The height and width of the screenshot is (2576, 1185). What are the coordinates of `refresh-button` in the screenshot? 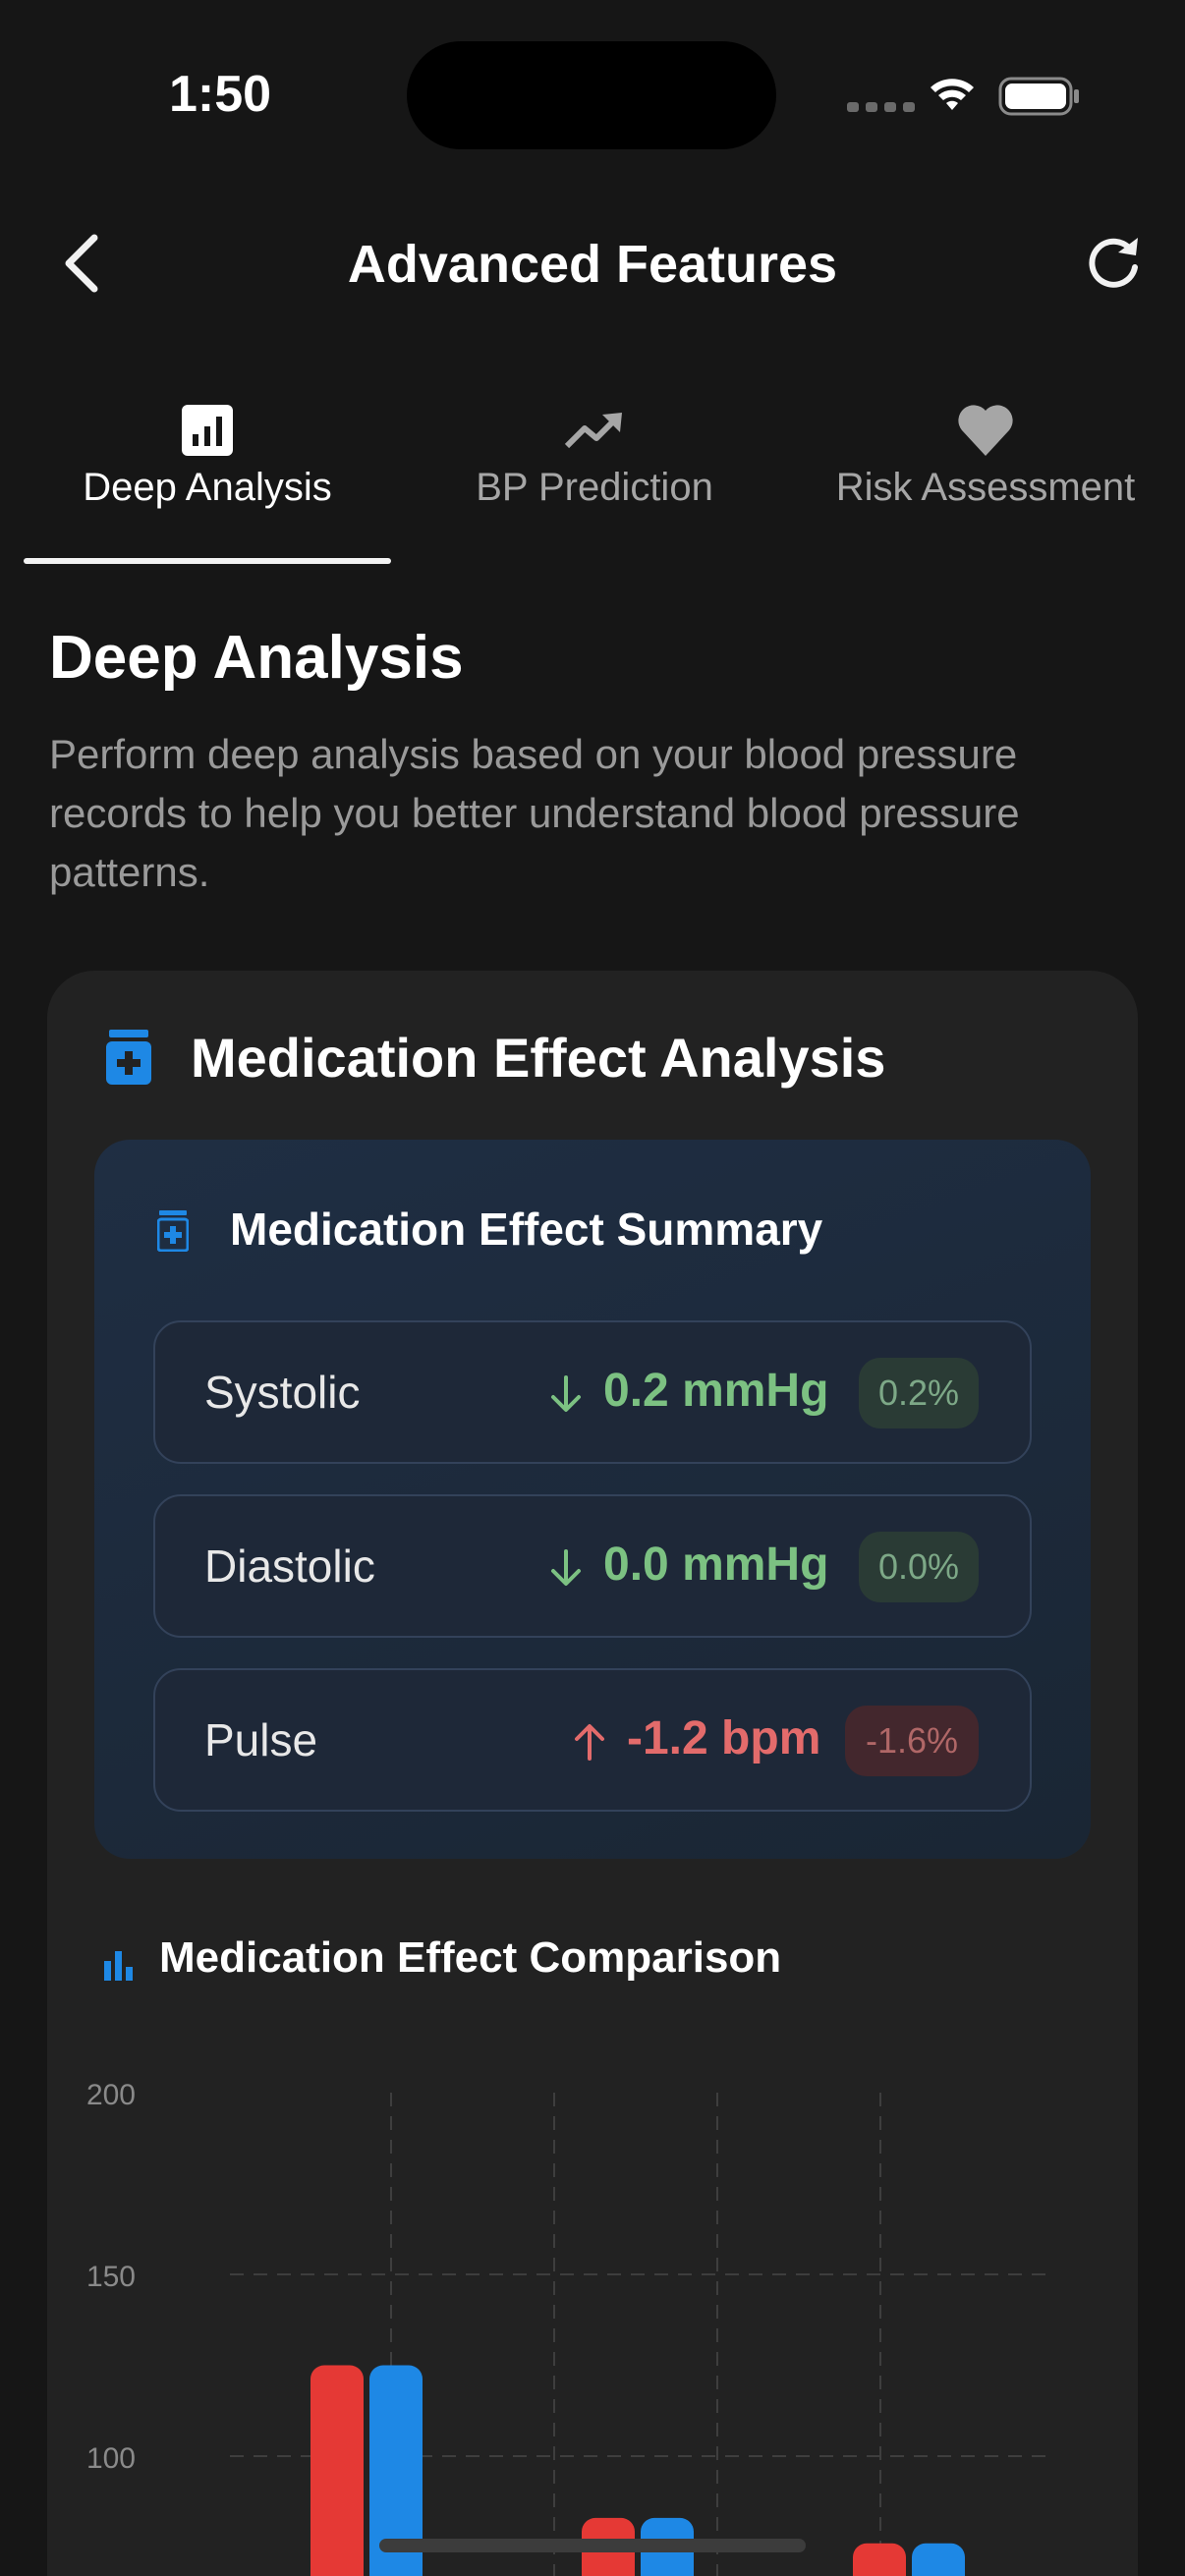 It's located at (1114, 262).